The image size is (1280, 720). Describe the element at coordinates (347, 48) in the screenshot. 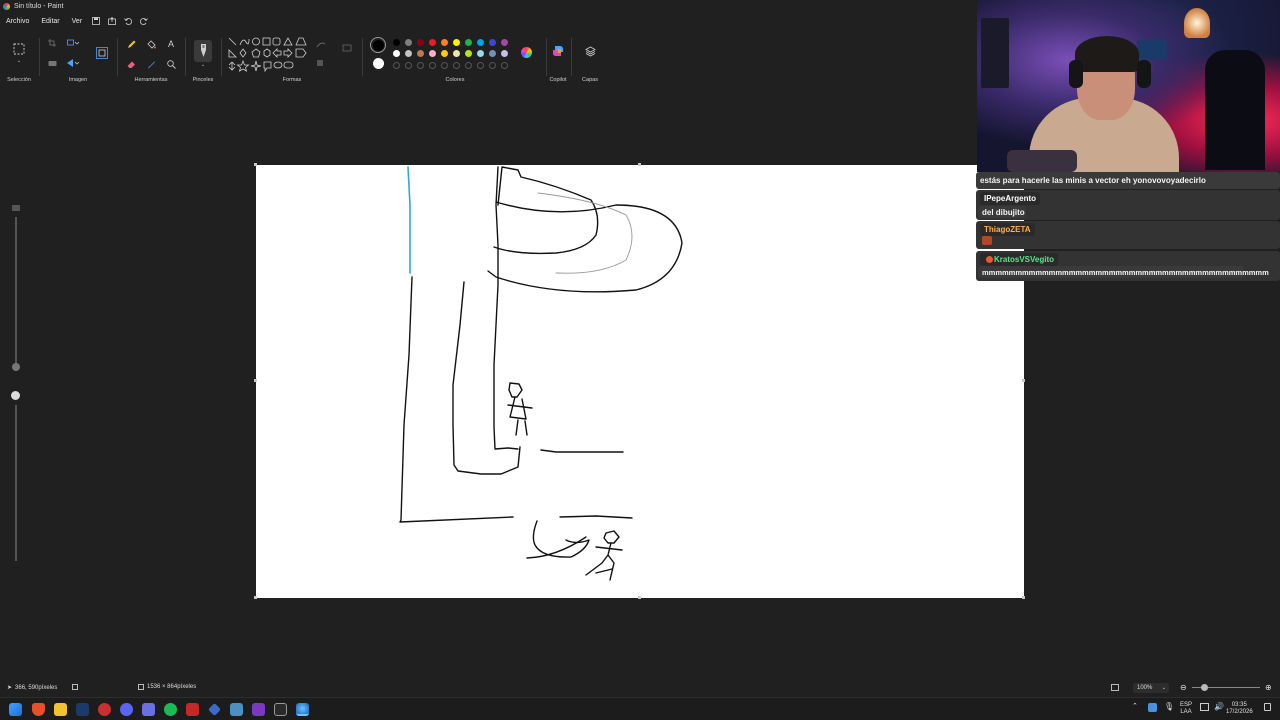

I see `shape-style-icon` at that location.